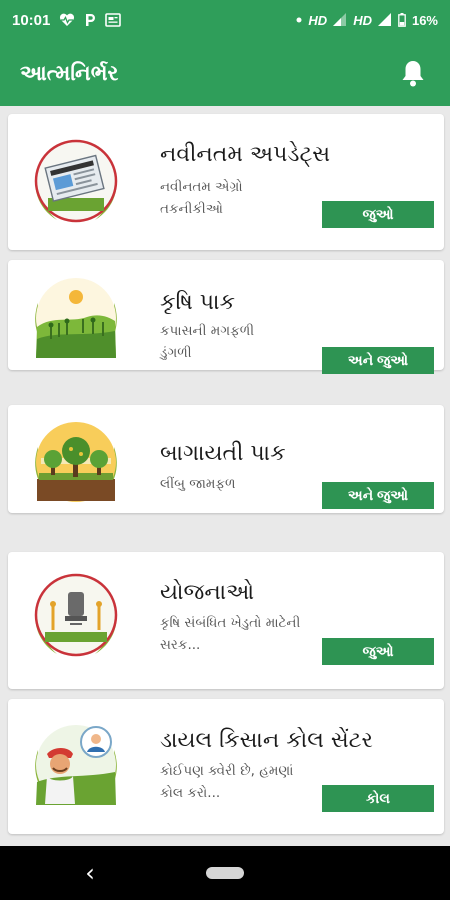 The width and height of the screenshot is (450, 900). I want to click on battery-percent: 16%, so click(424, 20).